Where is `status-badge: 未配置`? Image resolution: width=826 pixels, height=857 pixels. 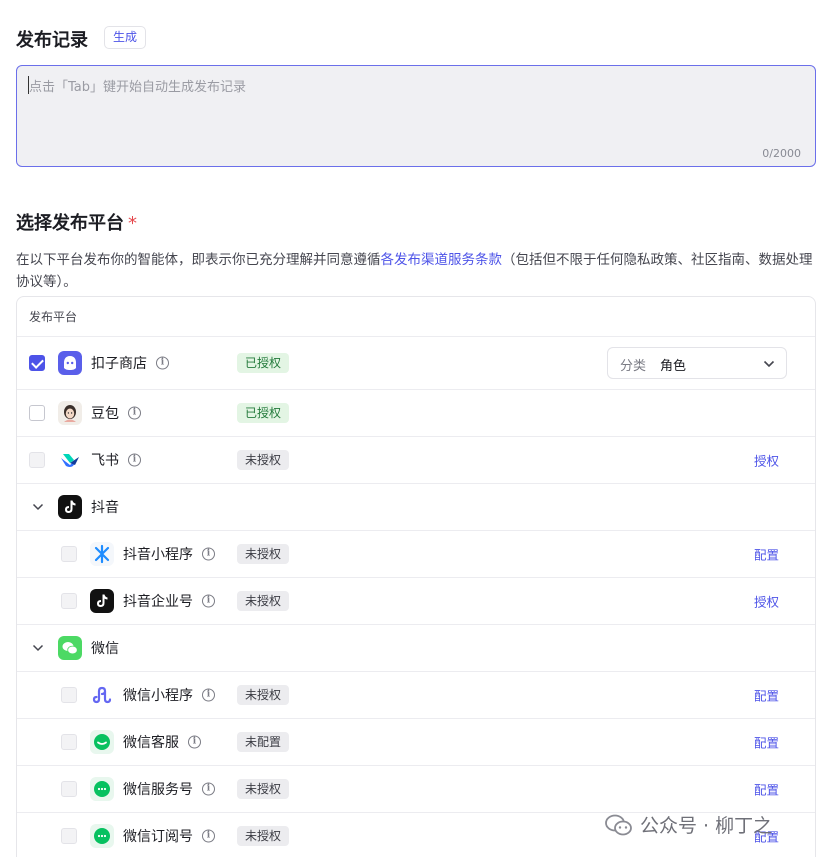
status-badge: 未配置 is located at coordinates (263, 742).